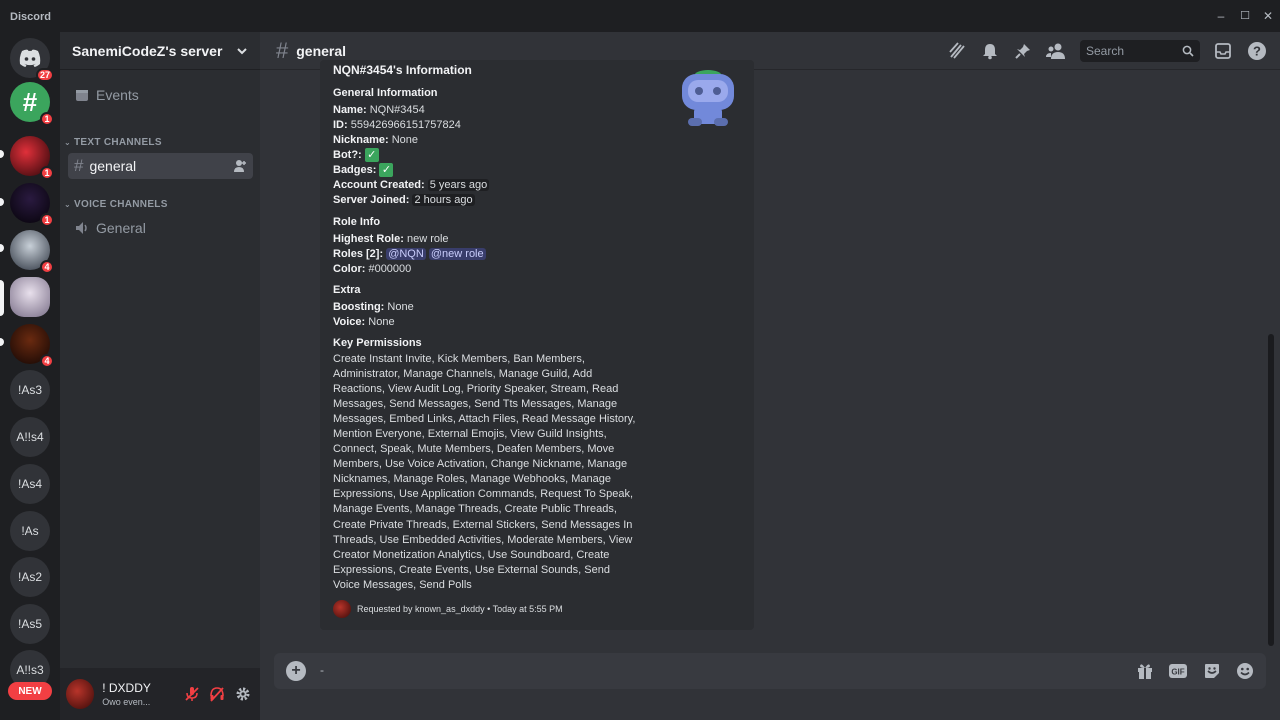  What do you see at coordinates (1221, 16) in the screenshot?
I see `minimize-icon: –` at bounding box center [1221, 16].